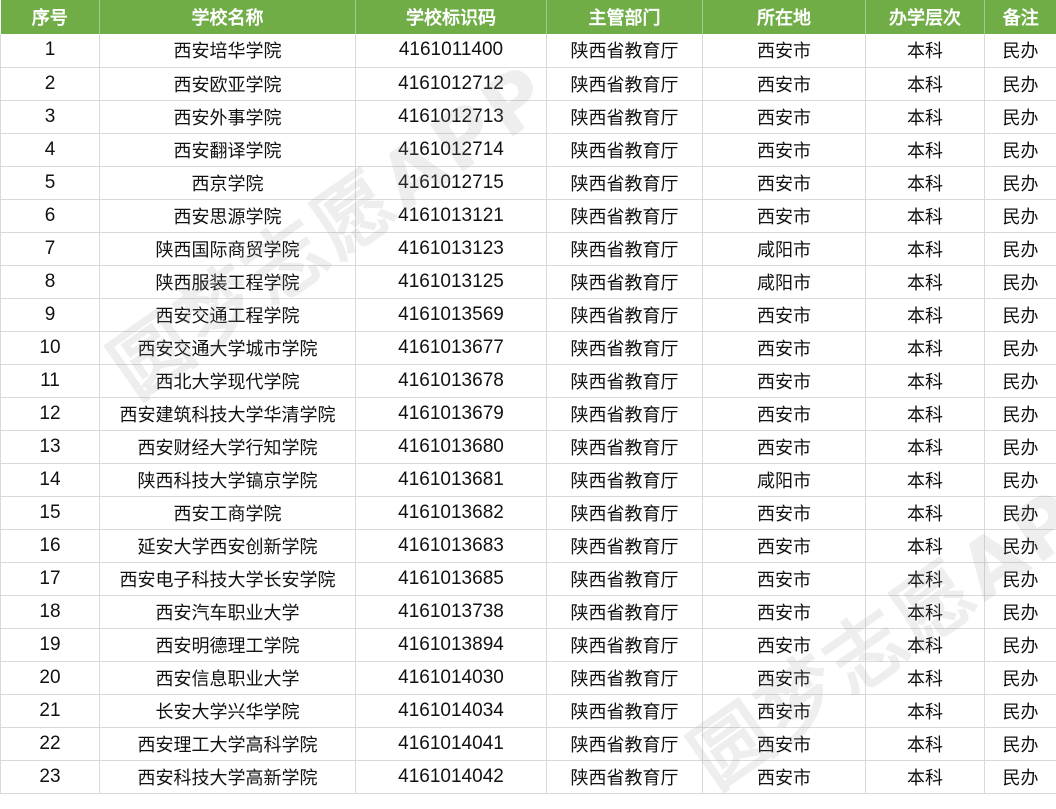 The width and height of the screenshot is (1056, 809). I want to click on cell-school-code: 4161013683, so click(451, 545).